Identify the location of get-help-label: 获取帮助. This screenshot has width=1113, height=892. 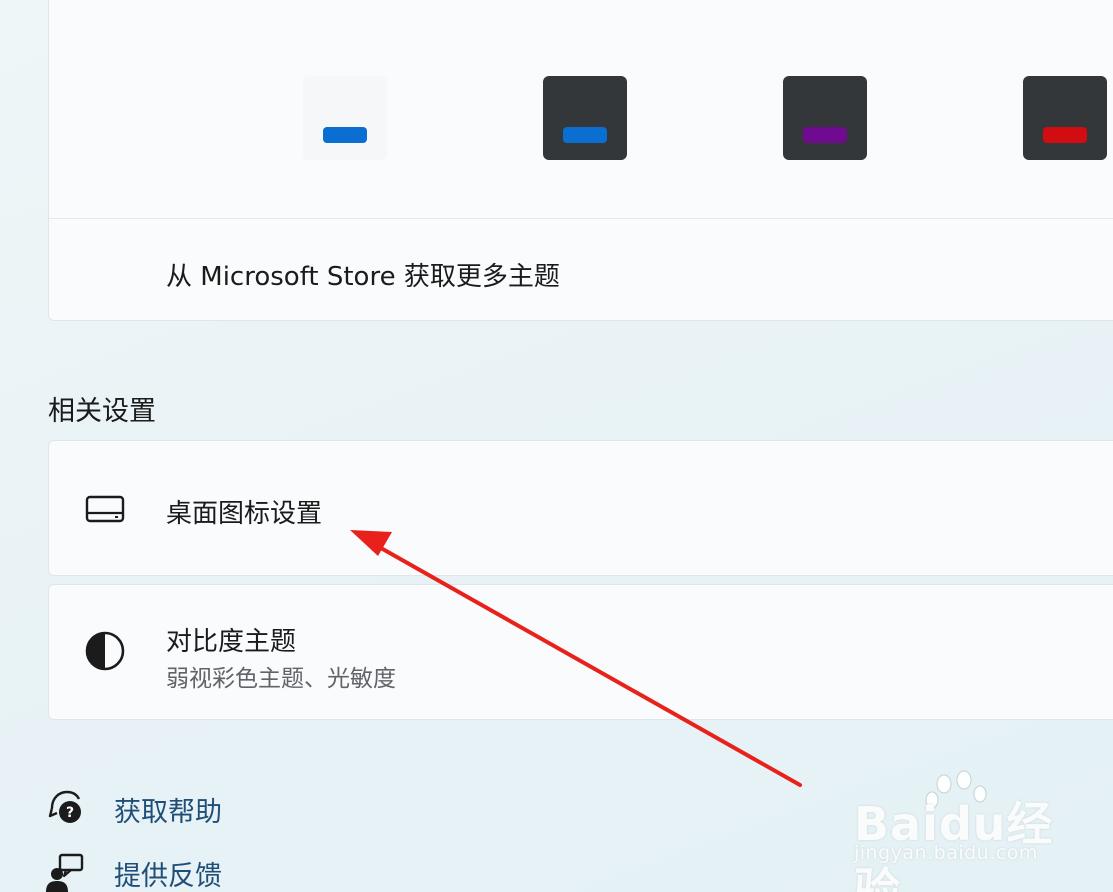
(168, 812).